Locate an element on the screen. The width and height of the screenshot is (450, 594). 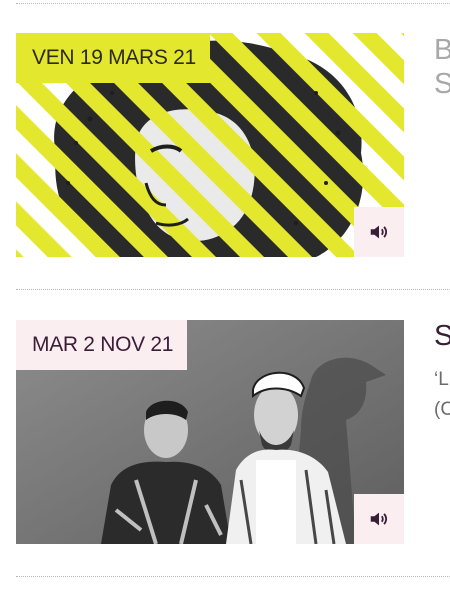
event-date: VEN 19 MARS 21 is located at coordinates (114, 57).